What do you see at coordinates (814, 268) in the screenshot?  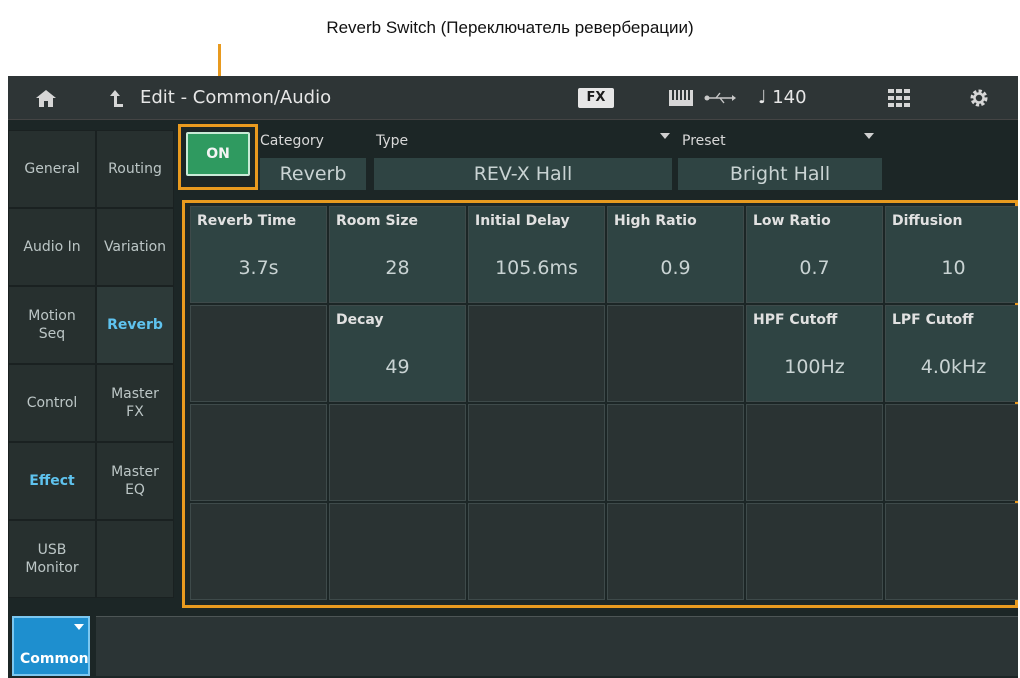 I see `param-value: 0.7` at bounding box center [814, 268].